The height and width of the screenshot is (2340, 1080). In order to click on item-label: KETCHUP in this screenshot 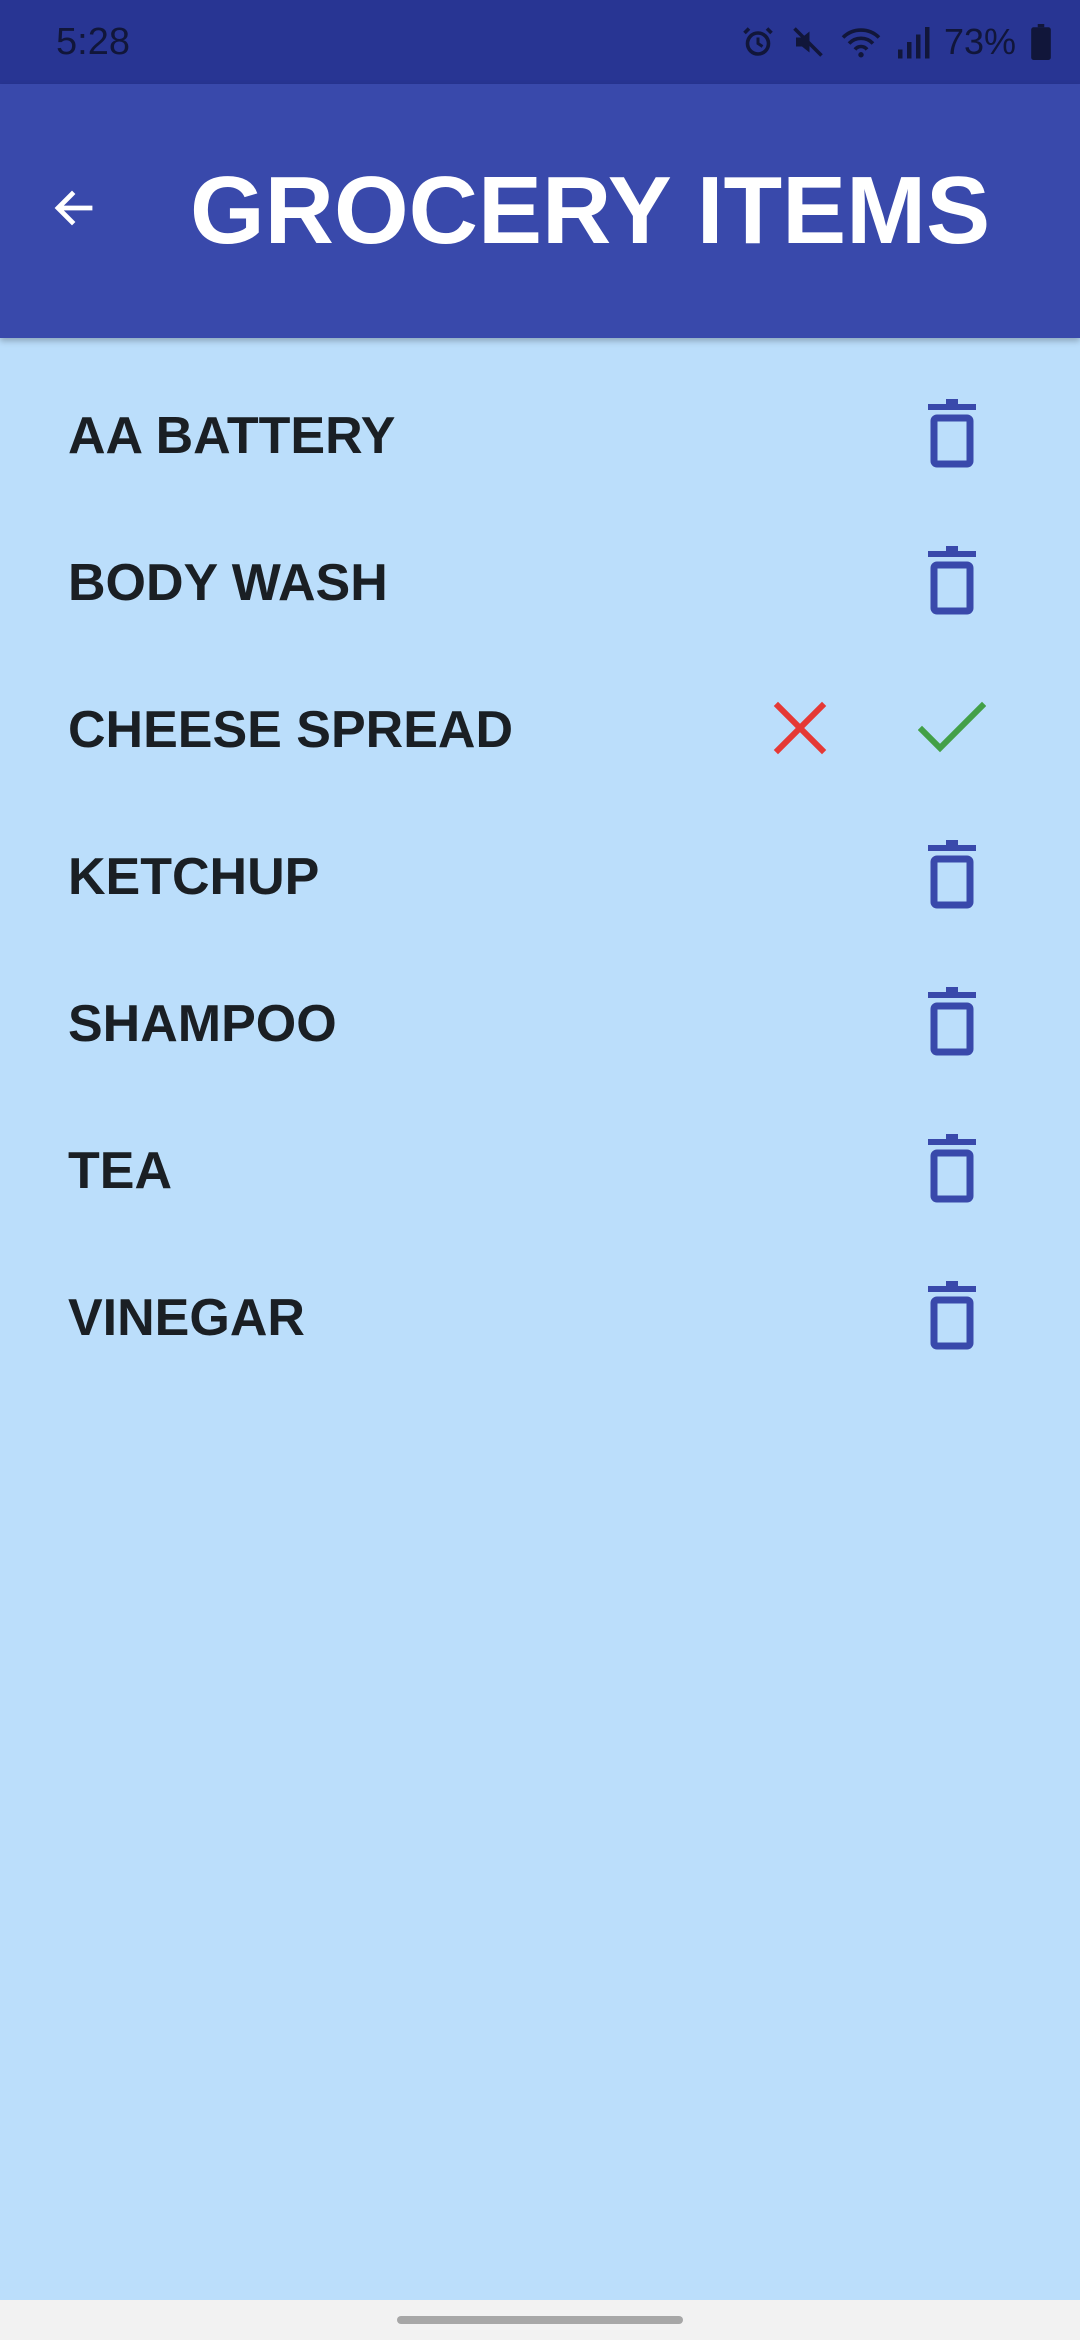, I will do `click(194, 877)`.